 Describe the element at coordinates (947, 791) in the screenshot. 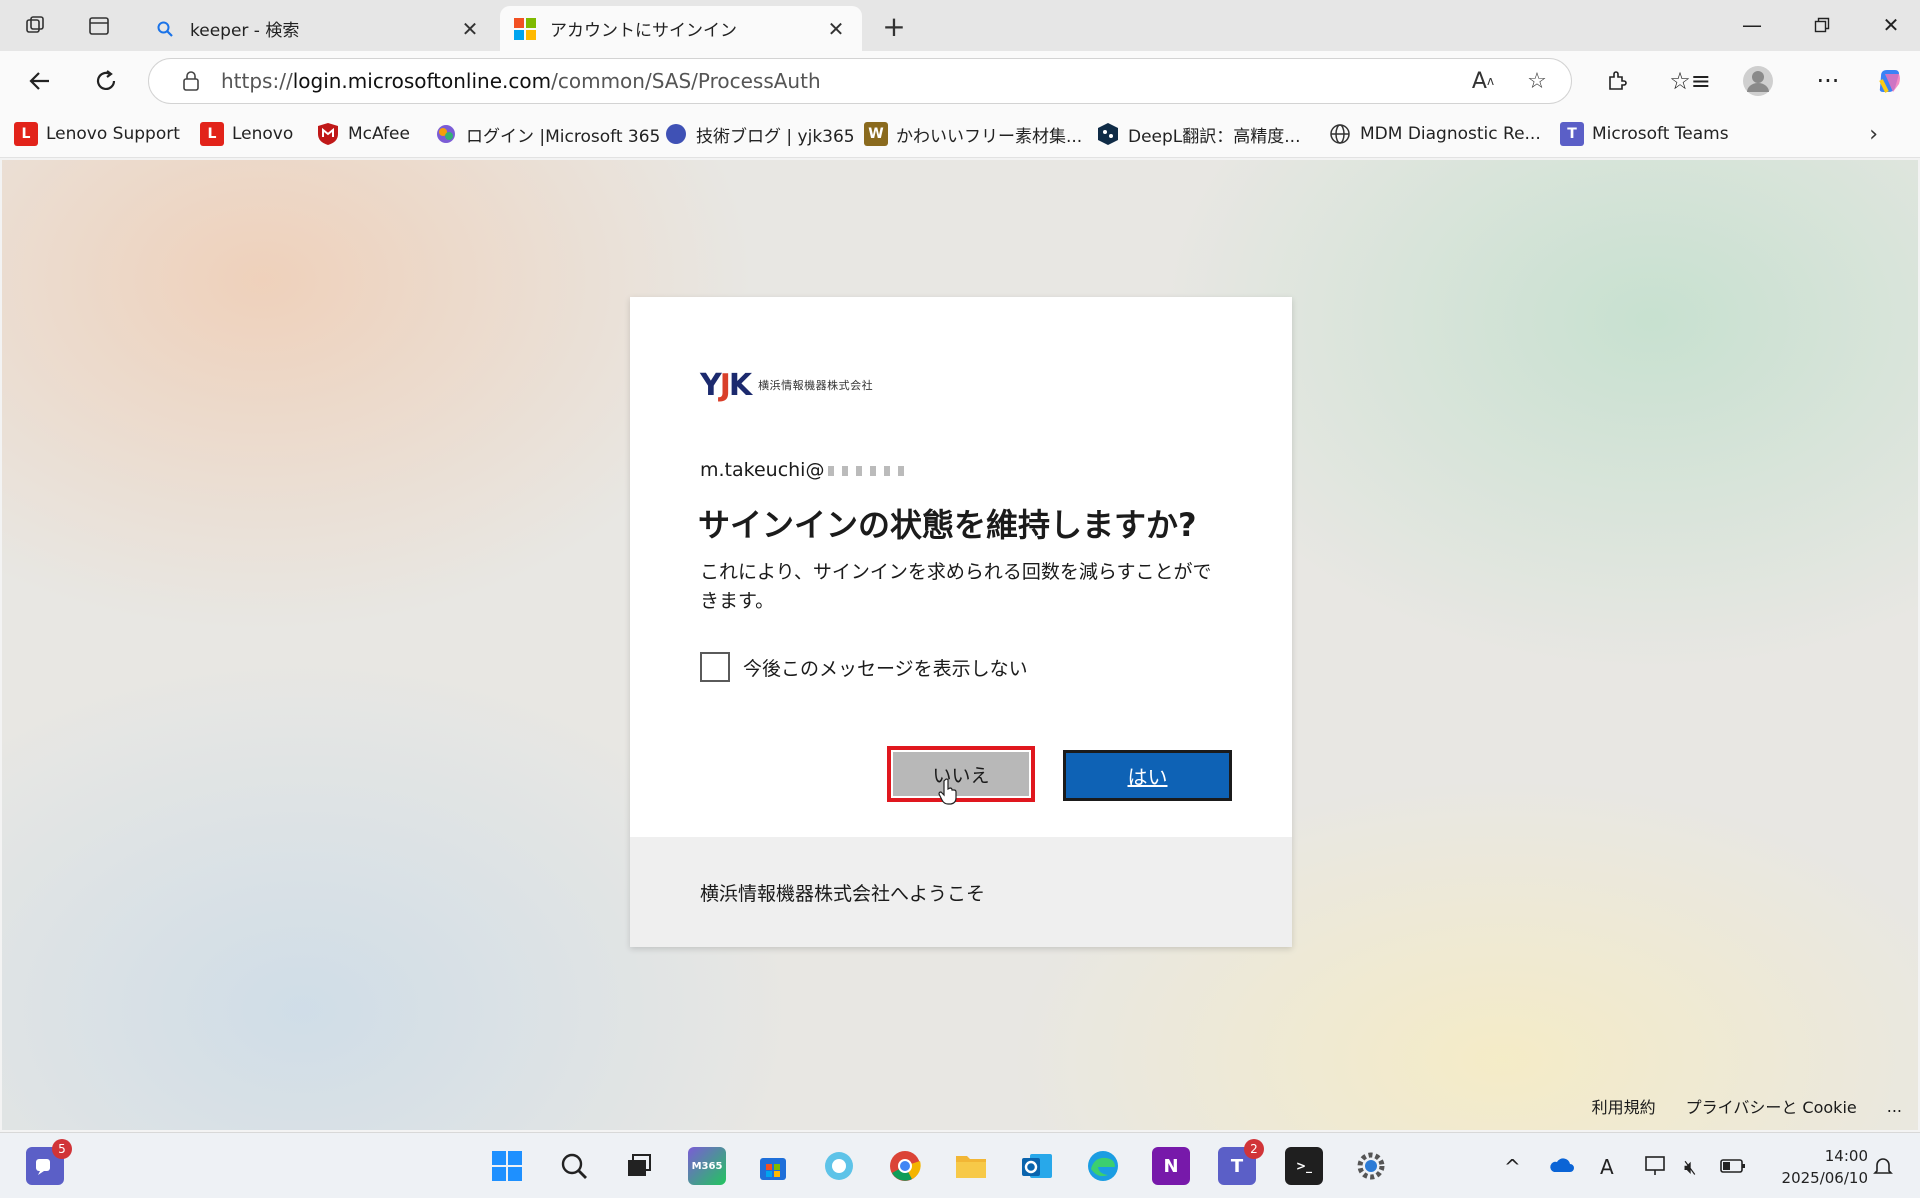

I see `hand-cursor-icon` at that location.